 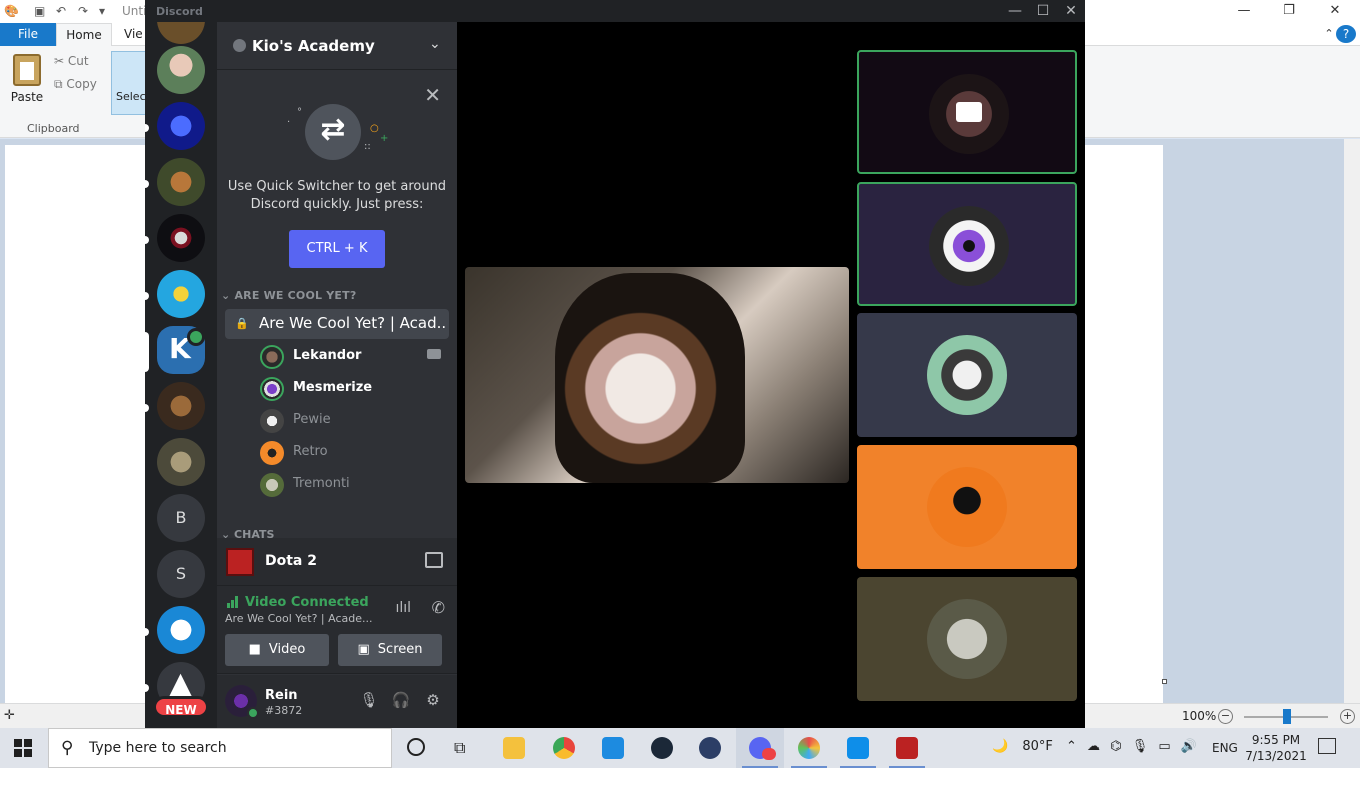 I want to click on dota-2-app, so click(x=907, y=748).